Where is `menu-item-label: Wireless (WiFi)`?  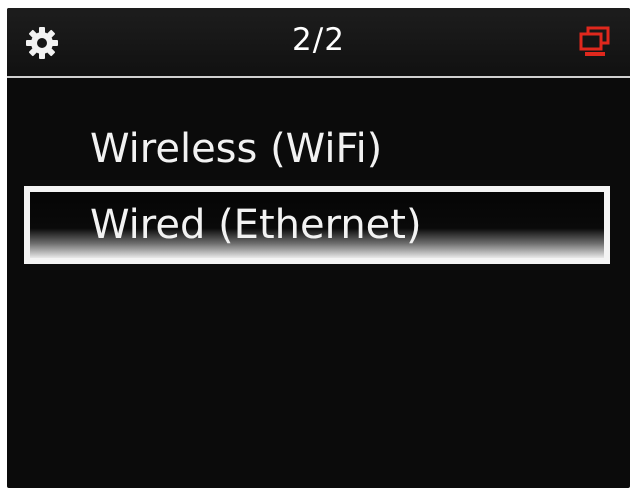
menu-item-label: Wireless (WiFi) is located at coordinates (236, 149).